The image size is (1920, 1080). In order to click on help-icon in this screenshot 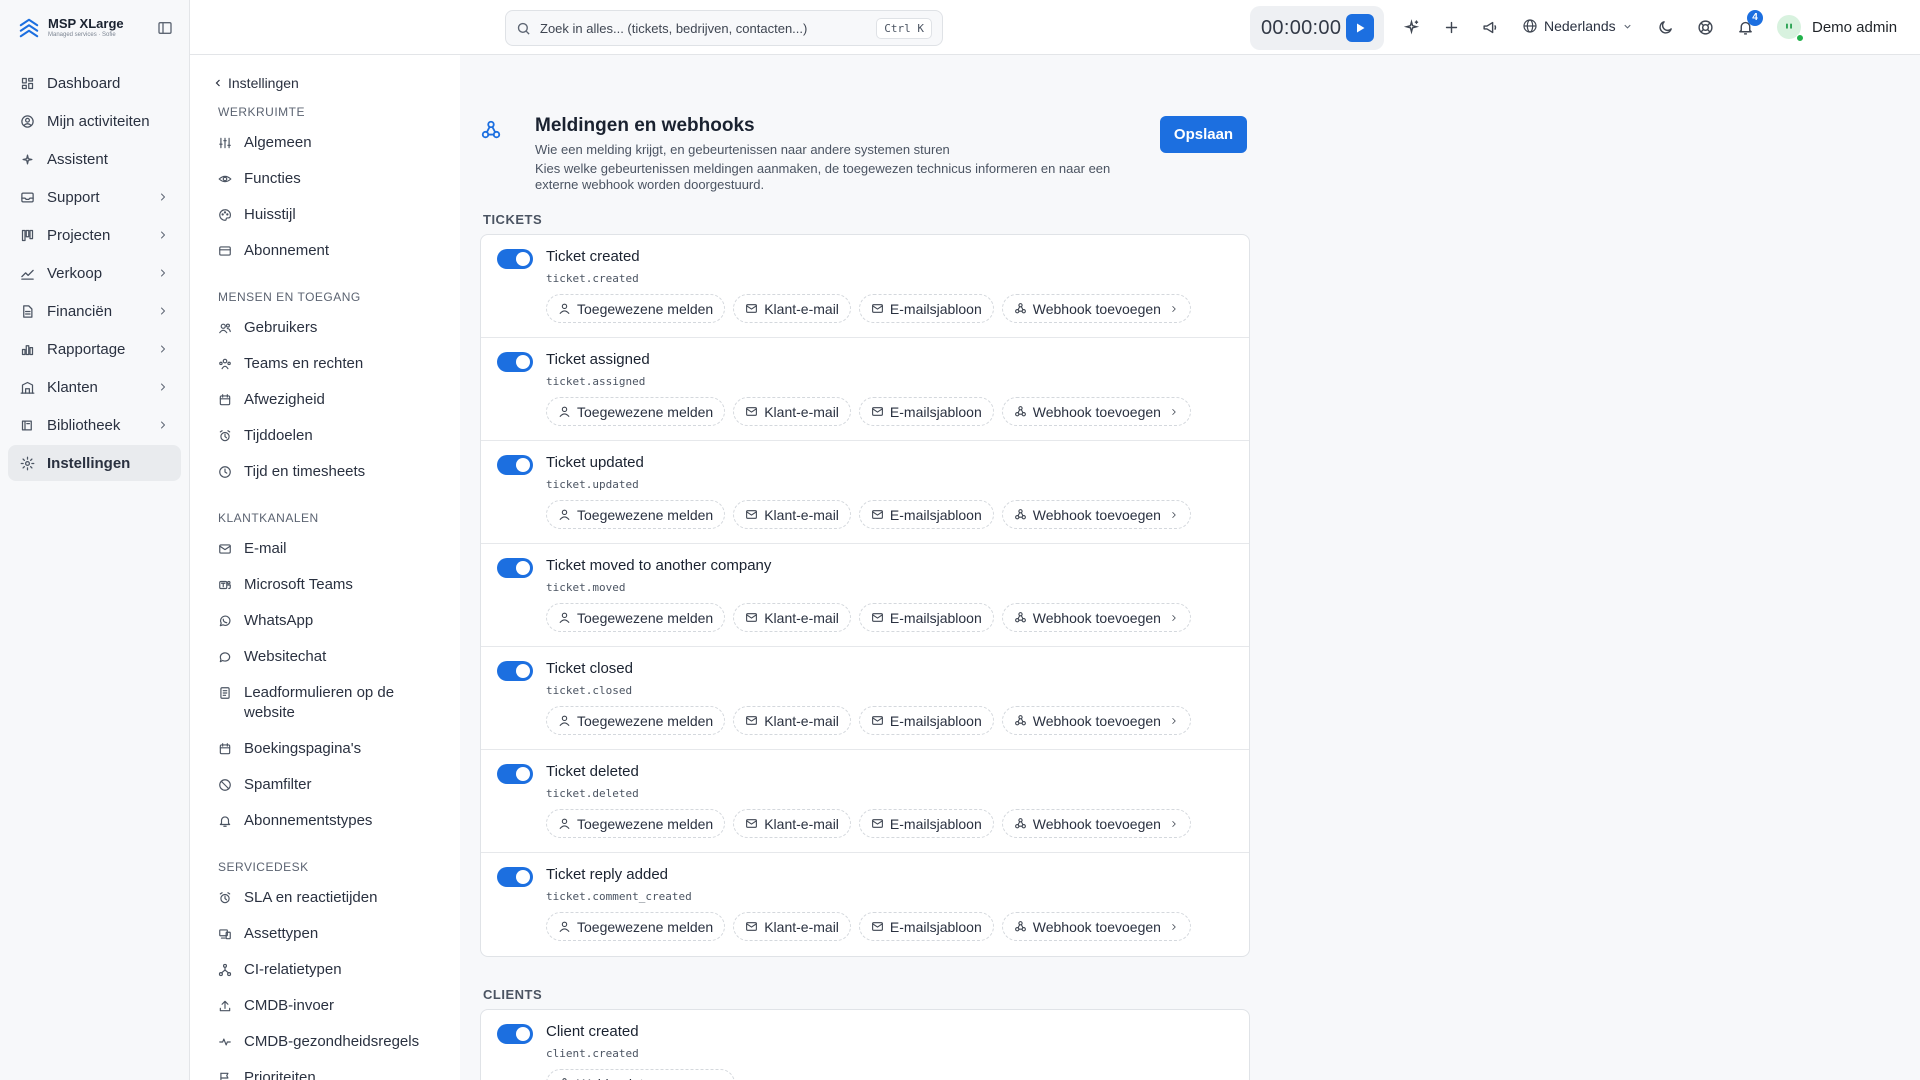, I will do `click(1705, 27)`.